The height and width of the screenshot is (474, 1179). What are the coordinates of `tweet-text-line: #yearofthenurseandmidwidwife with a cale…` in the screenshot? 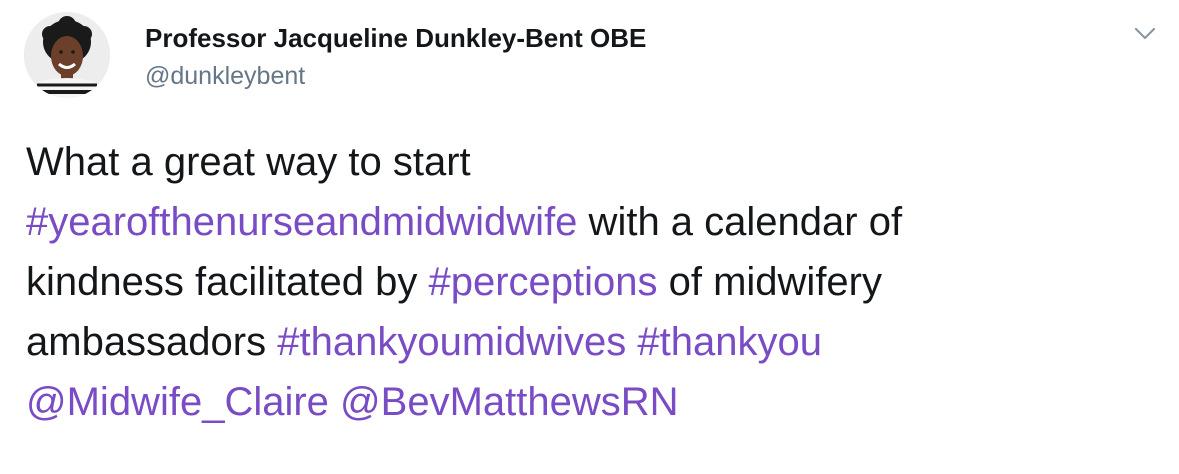 It's located at (586, 222).